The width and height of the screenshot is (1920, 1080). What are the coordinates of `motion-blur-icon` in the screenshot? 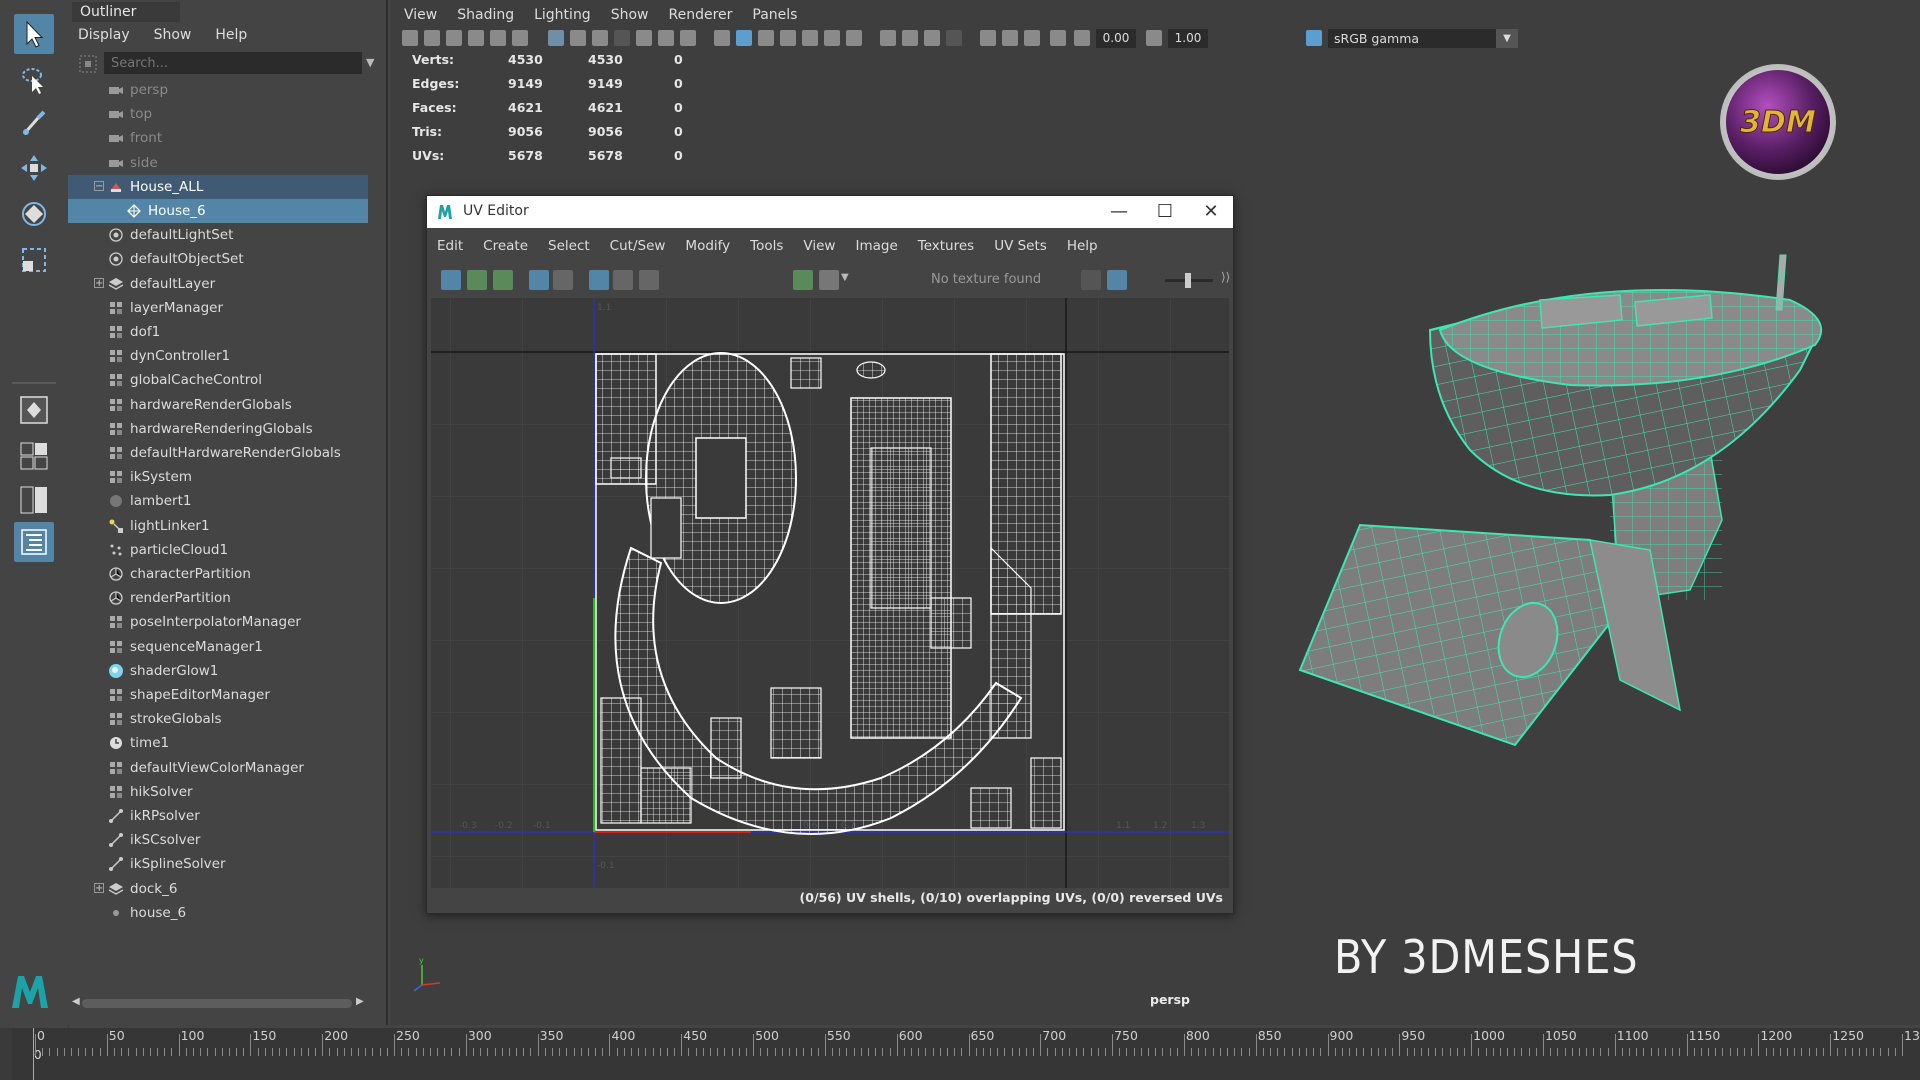 It's located at (888, 38).